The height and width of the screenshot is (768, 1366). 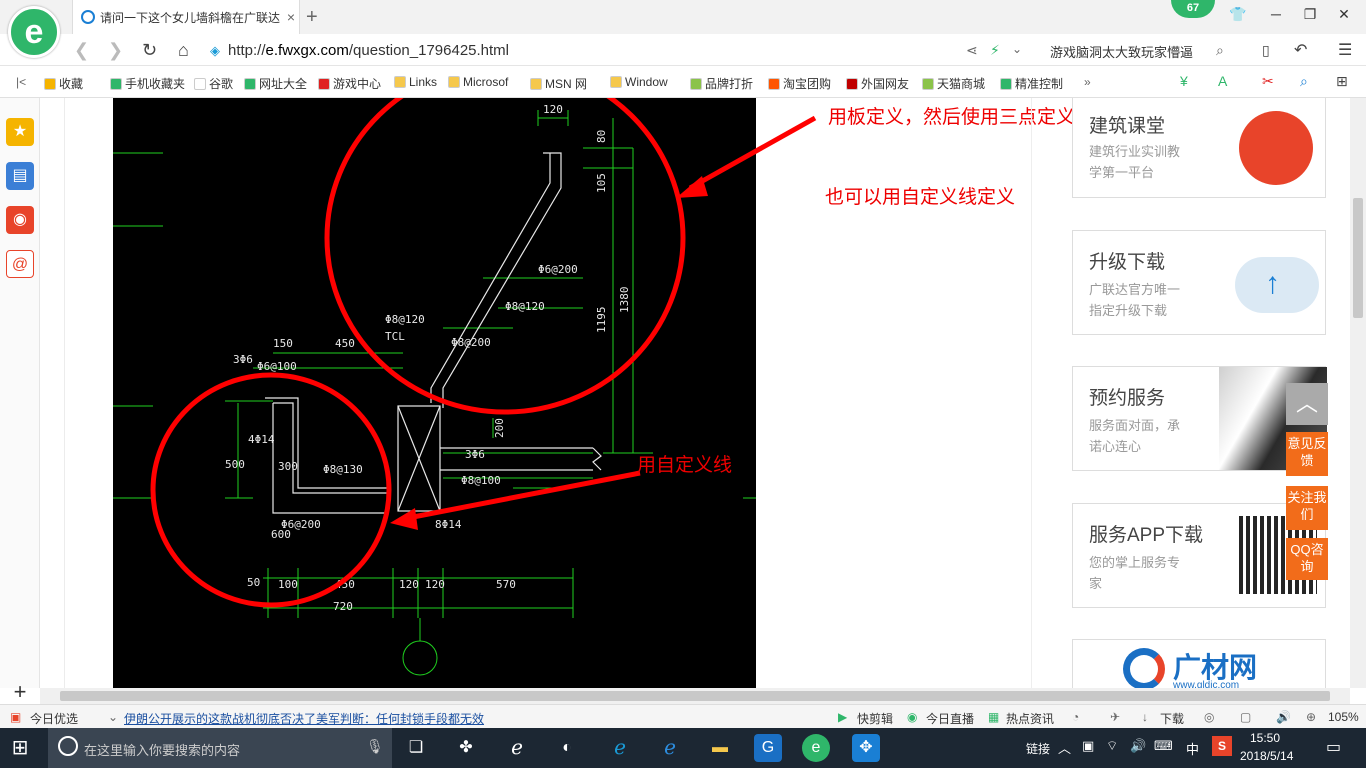 I want to click on url-field: http://e.fwxgx.com/question_1796425.html, so click(x=368, y=50).